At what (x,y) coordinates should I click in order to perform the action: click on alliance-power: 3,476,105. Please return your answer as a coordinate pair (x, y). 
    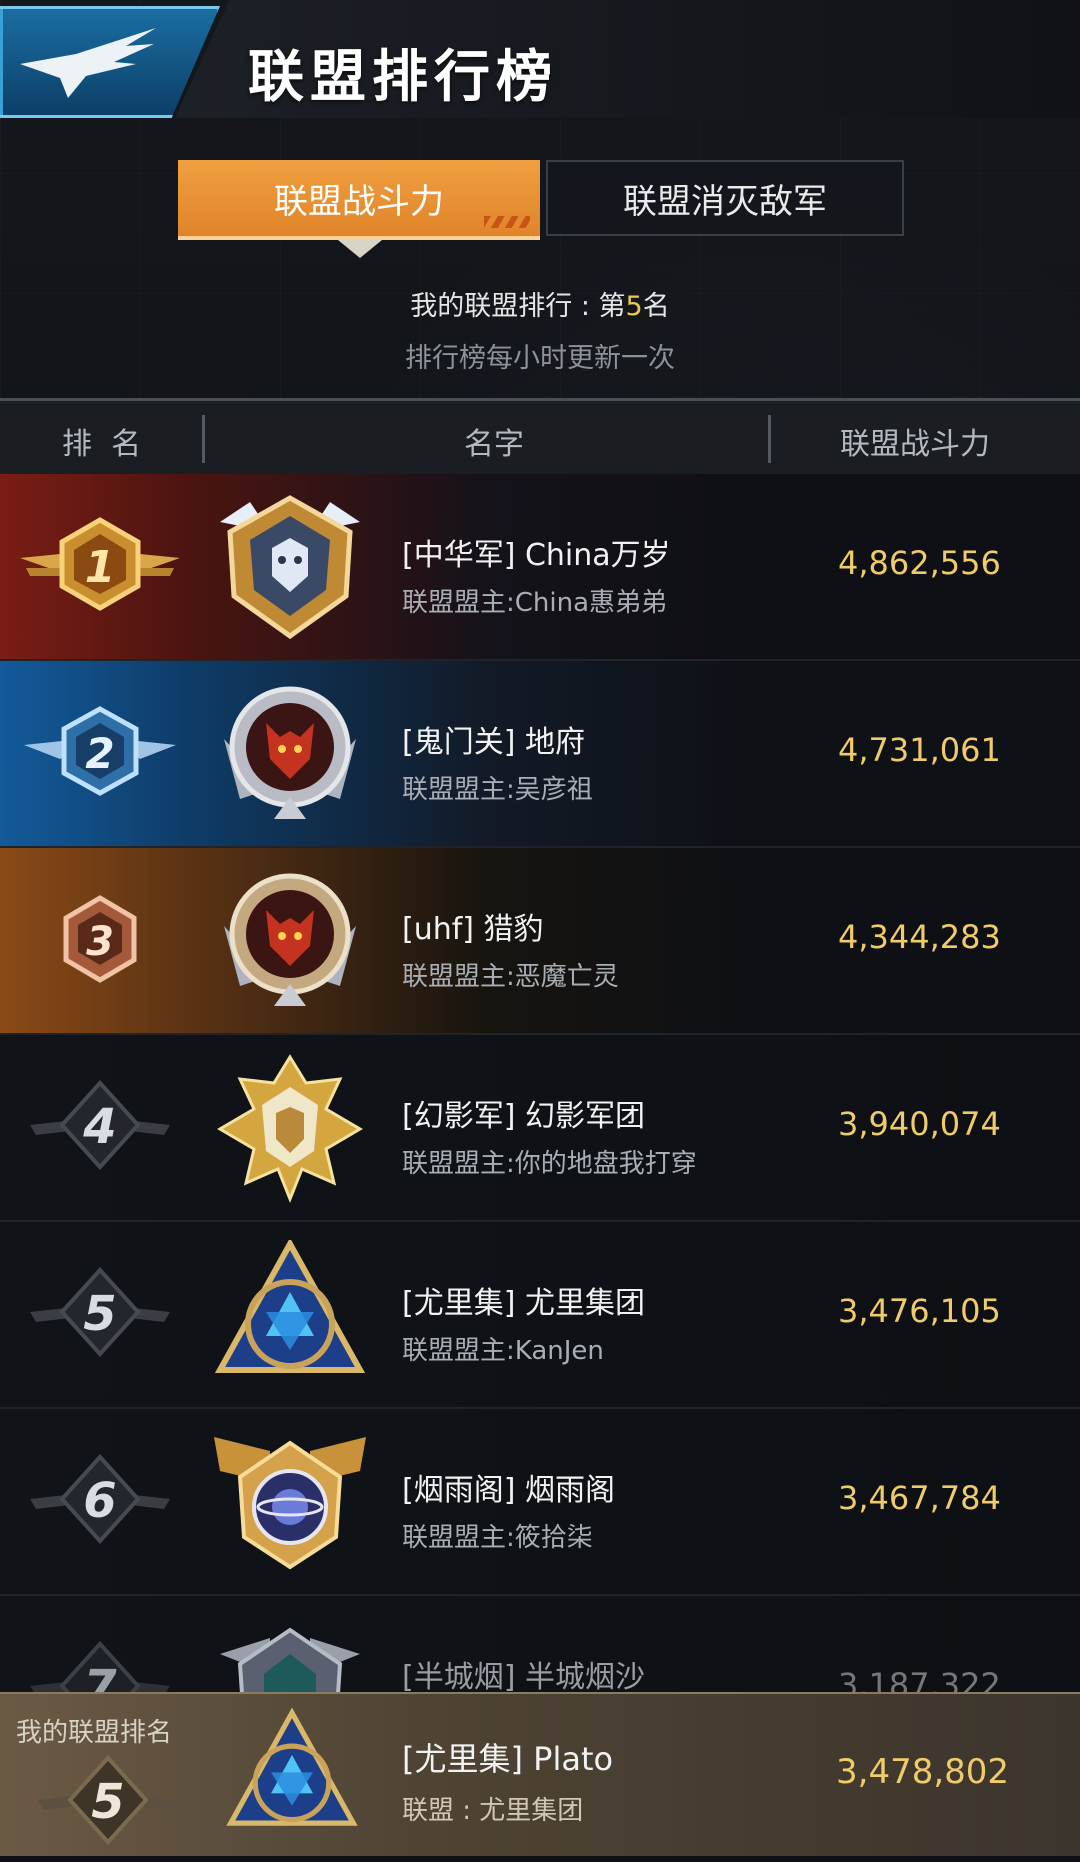
    Looking at the image, I should click on (919, 1311).